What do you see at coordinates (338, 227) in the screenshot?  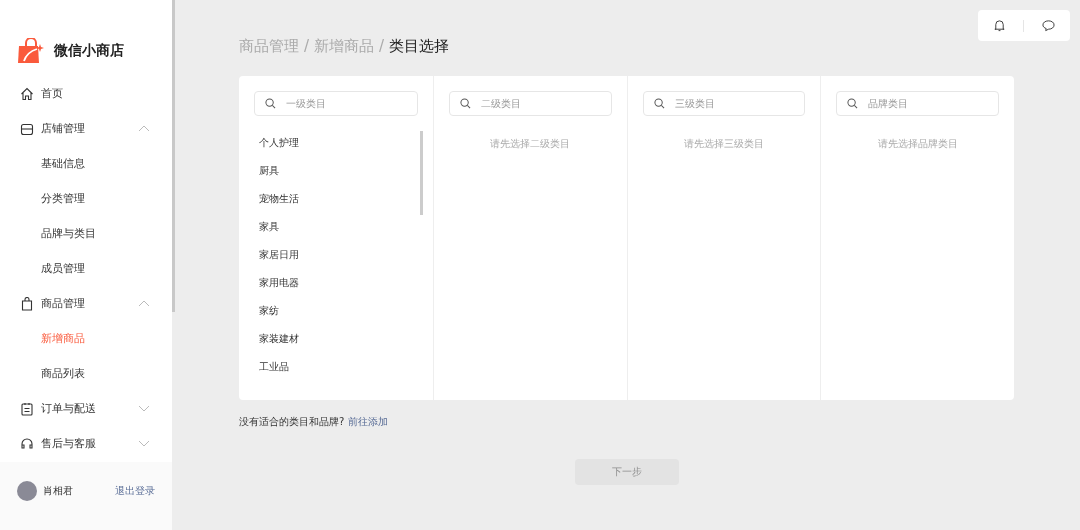 I see `category-item: 家具` at bounding box center [338, 227].